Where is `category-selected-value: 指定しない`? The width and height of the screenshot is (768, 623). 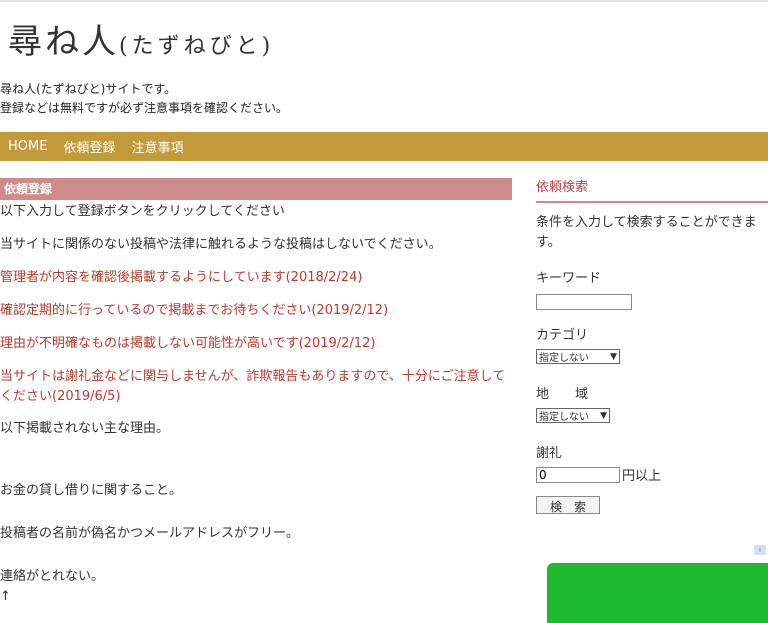 category-selected-value: 指定しない is located at coordinates (564, 358).